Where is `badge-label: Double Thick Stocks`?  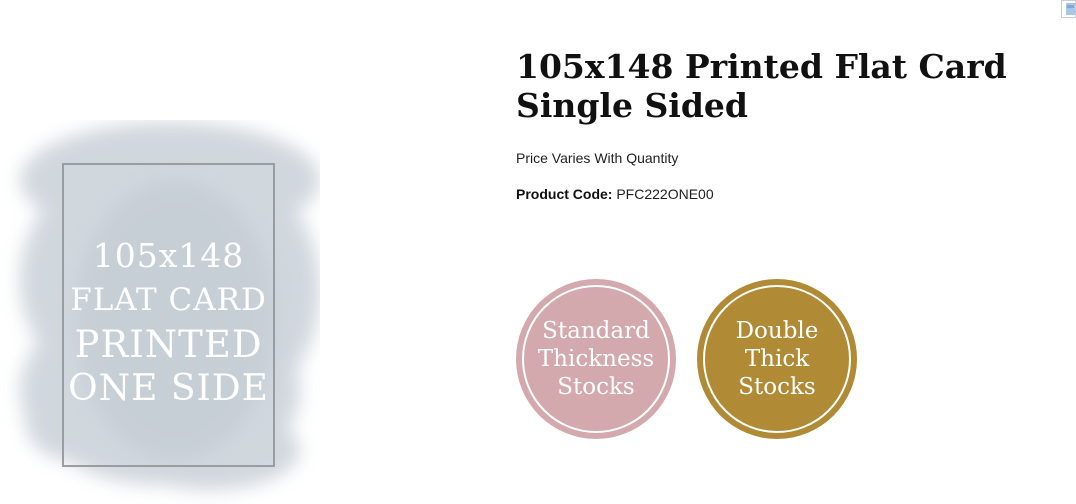
badge-label: Double Thick Stocks is located at coordinates (777, 359).